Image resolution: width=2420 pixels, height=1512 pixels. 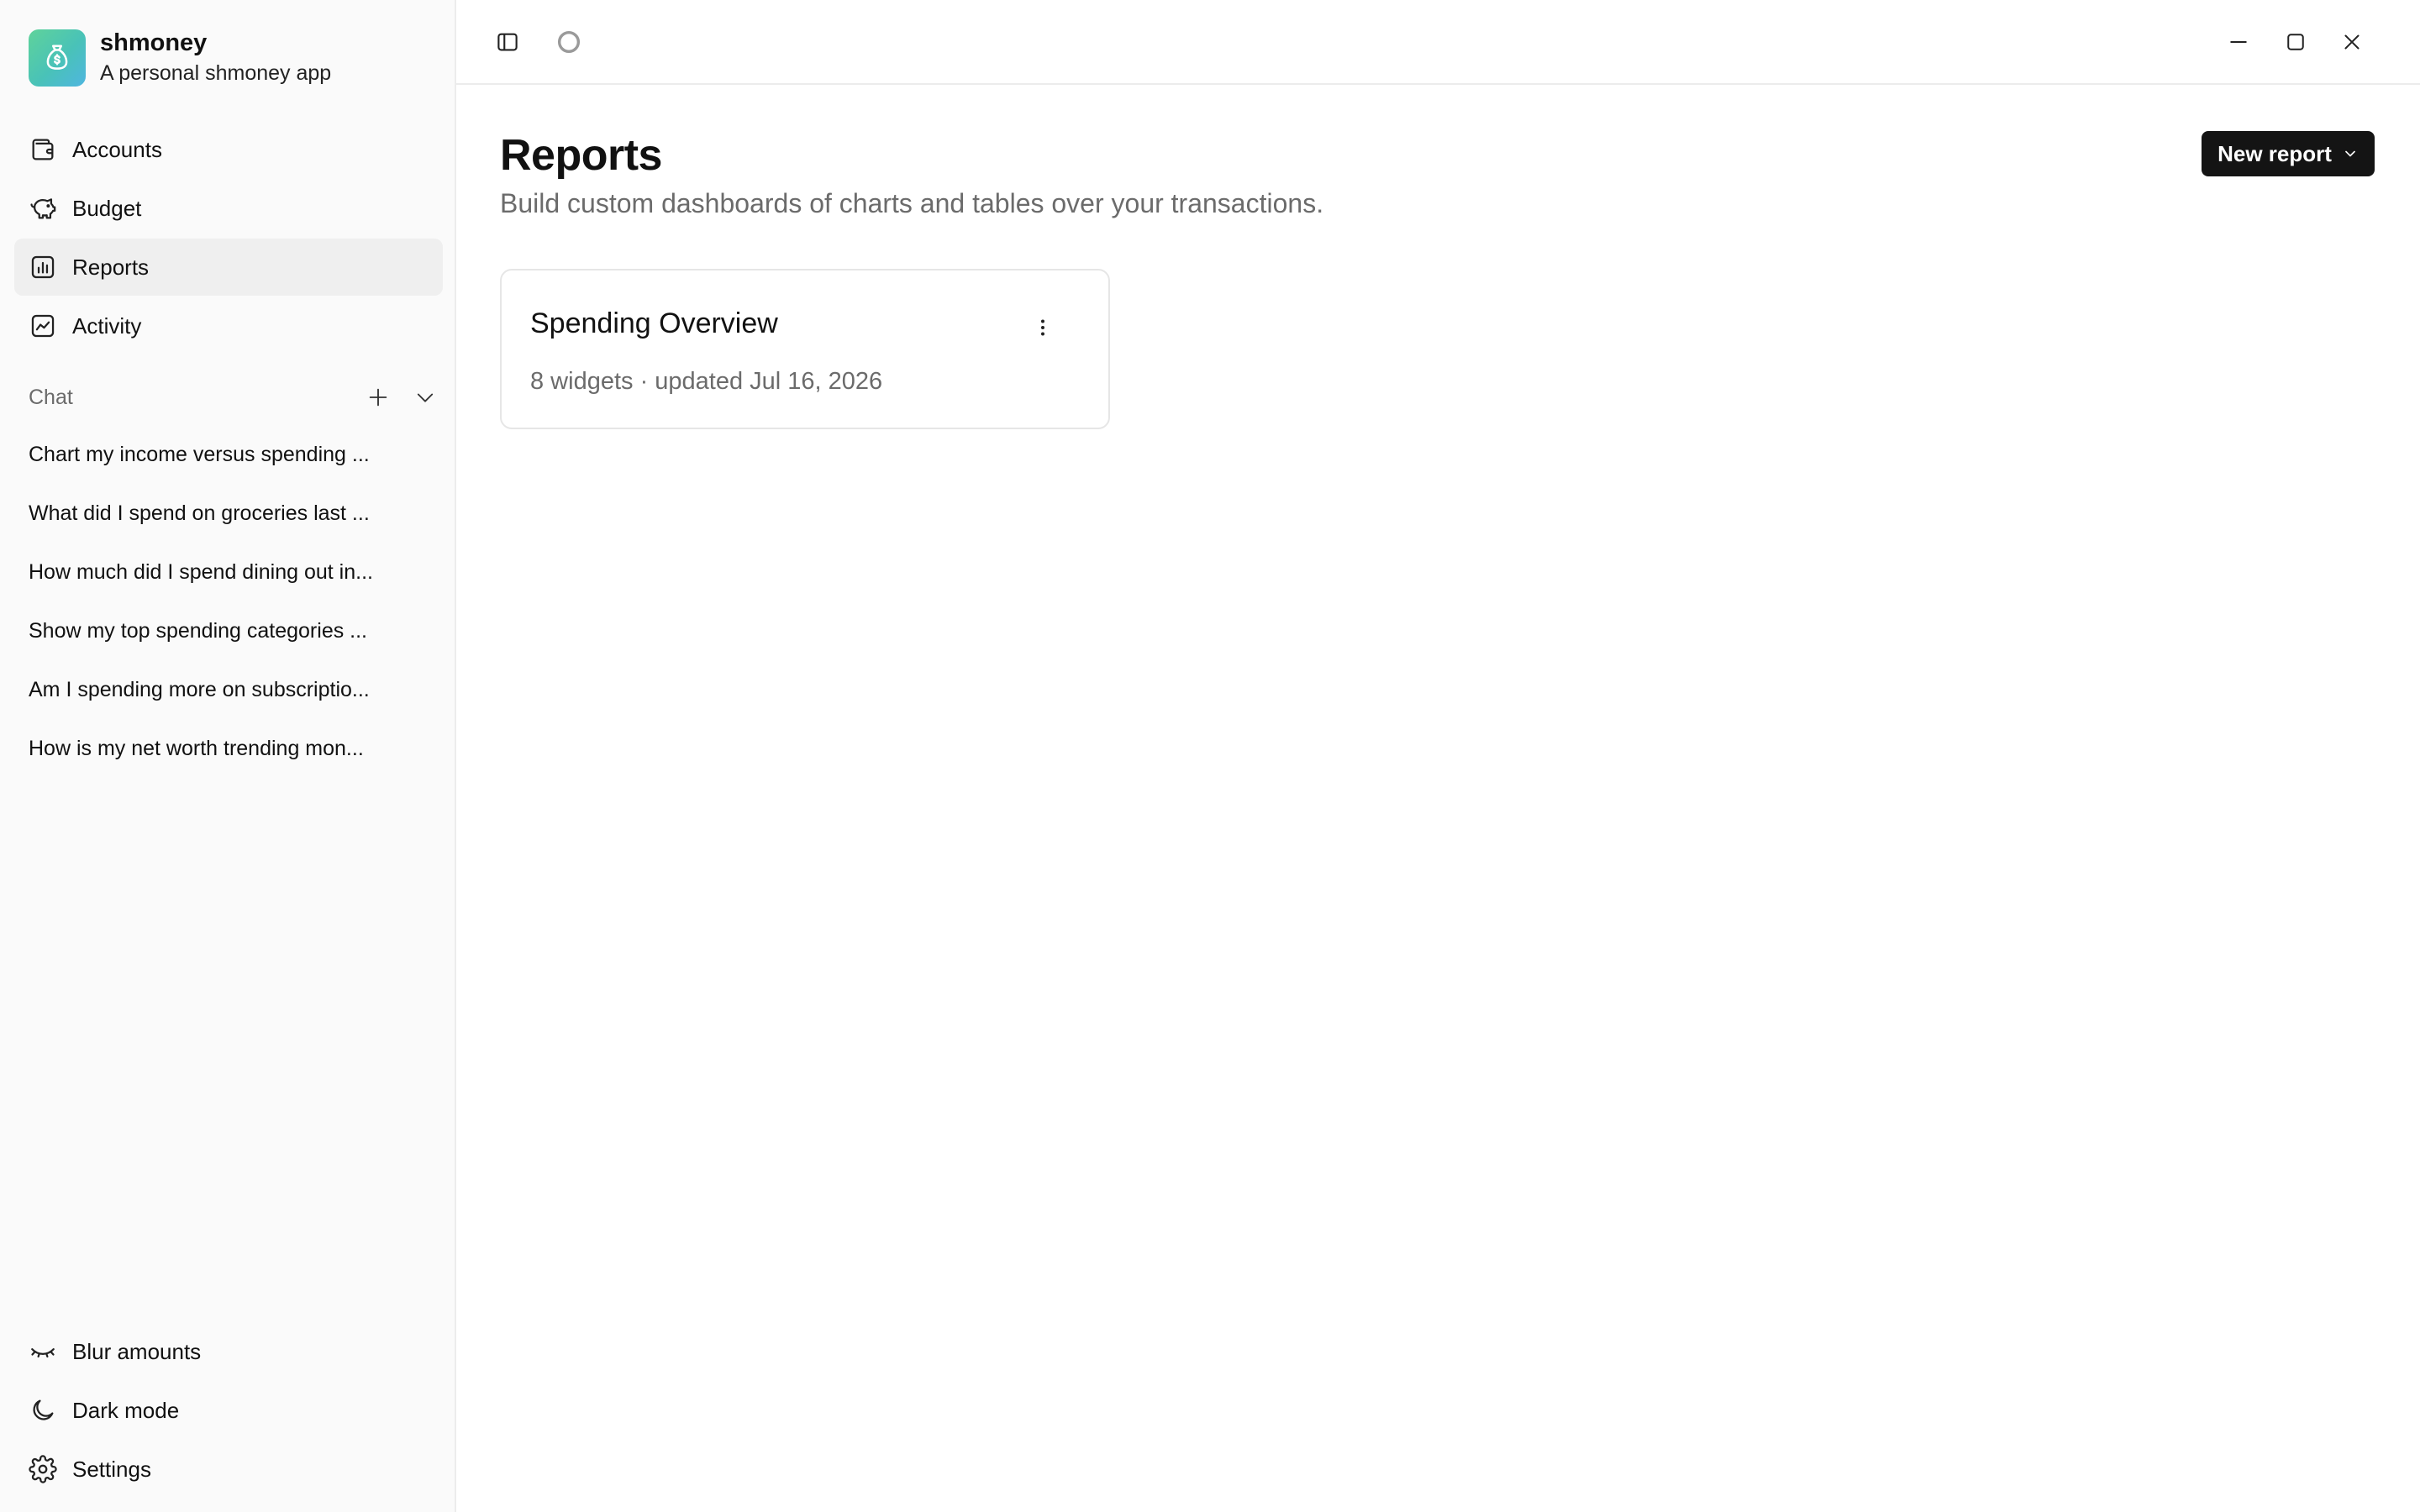 I want to click on page-title: Reports, so click(x=581, y=155).